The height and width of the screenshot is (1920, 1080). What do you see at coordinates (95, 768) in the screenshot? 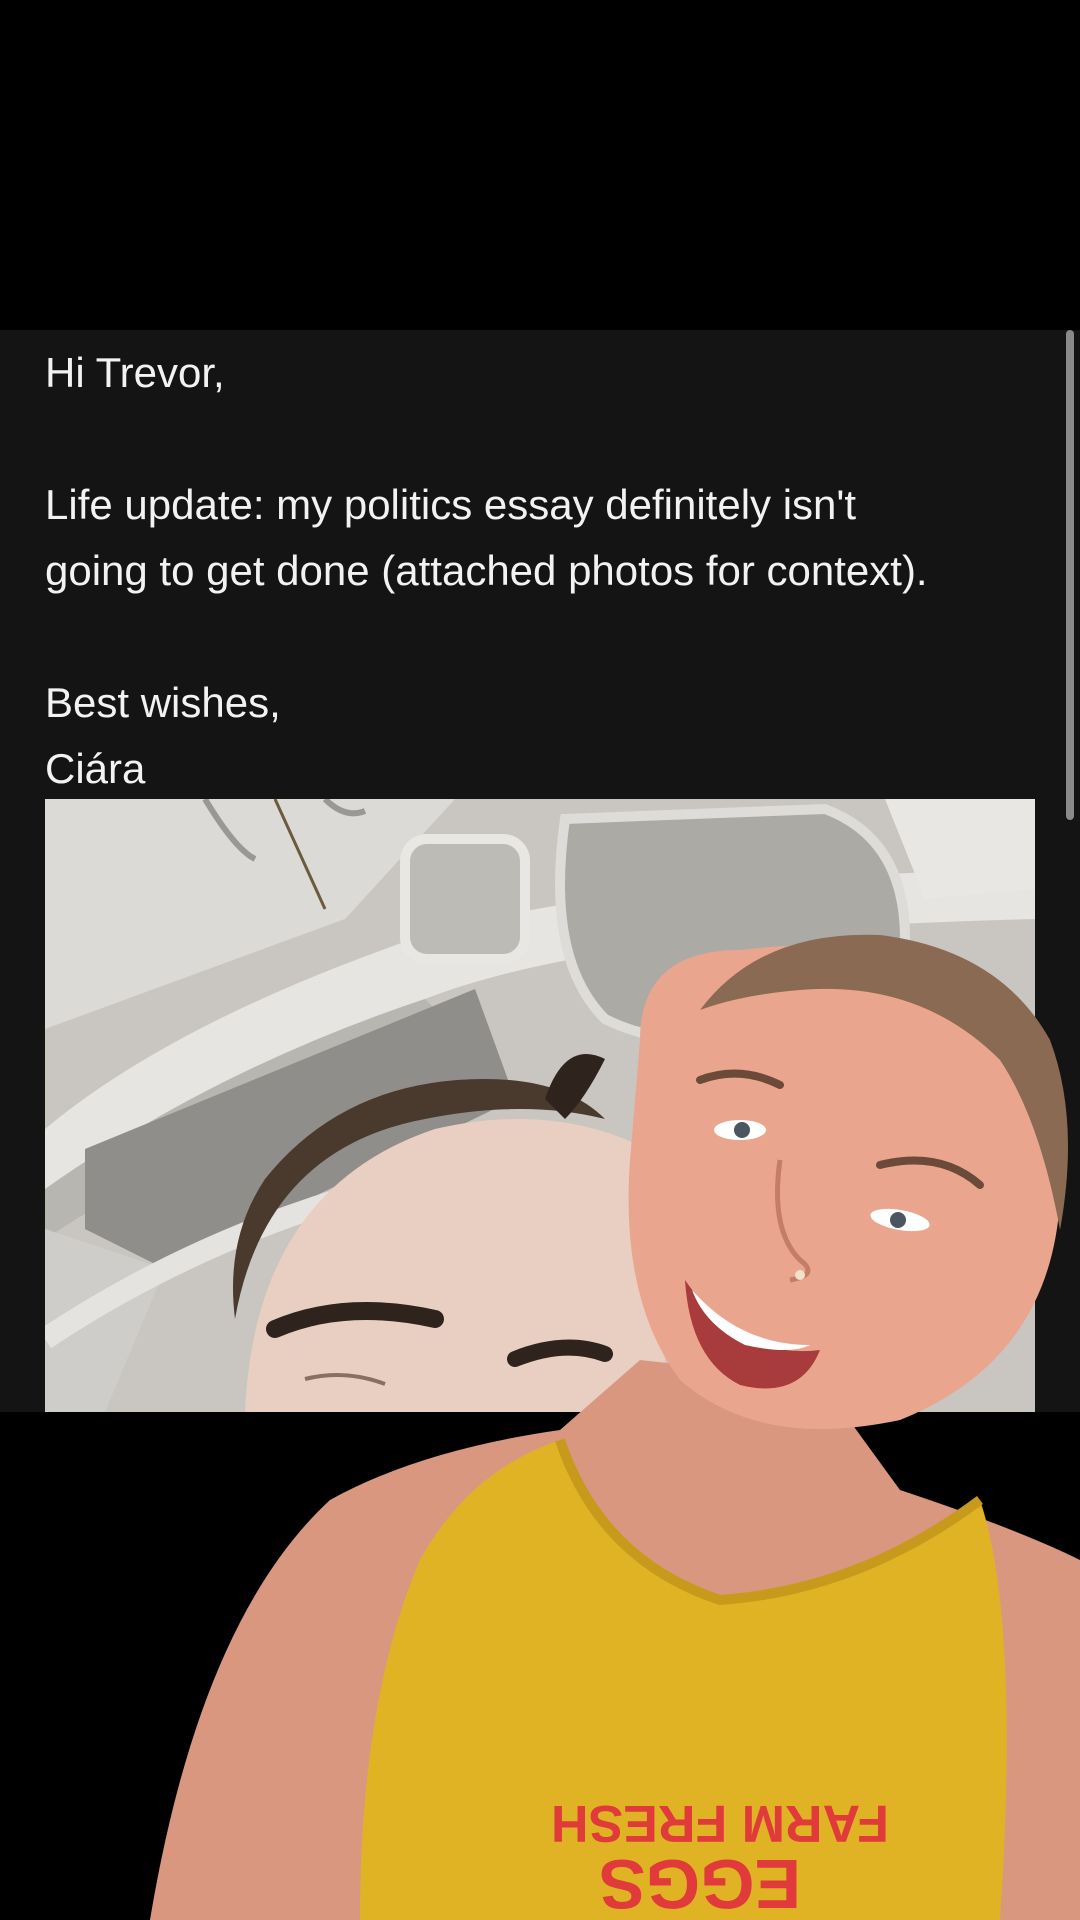
I see `email-signature: Ciára` at bounding box center [95, 768].